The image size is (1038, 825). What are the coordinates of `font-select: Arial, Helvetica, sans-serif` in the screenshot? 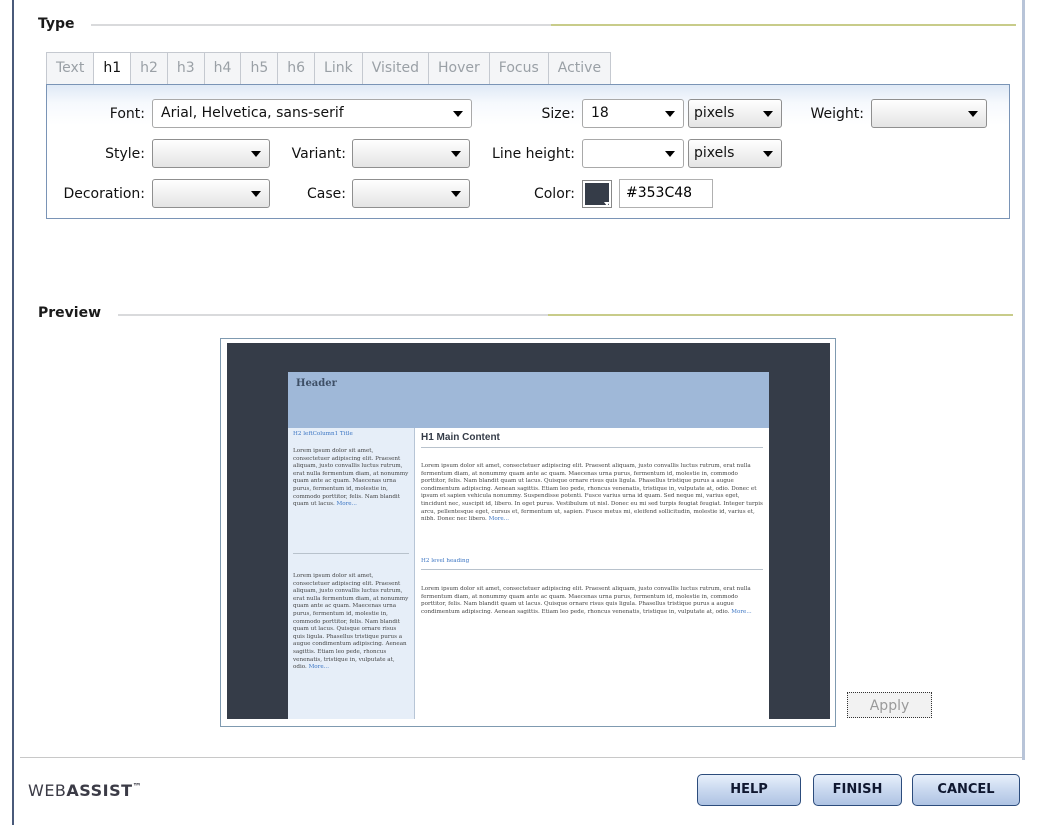 It's located at (312, 113).